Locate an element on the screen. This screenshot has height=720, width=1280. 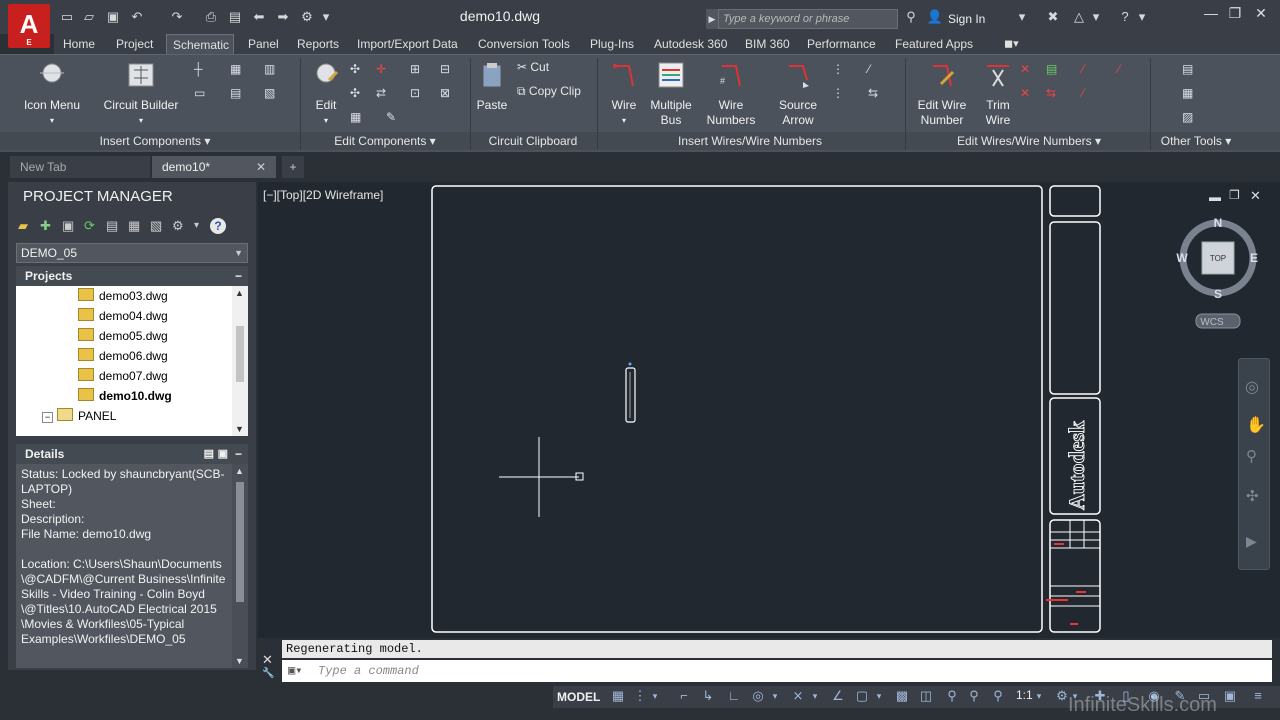
infer-constraints-icon: ⌐ is located at coordinates (684, 696).